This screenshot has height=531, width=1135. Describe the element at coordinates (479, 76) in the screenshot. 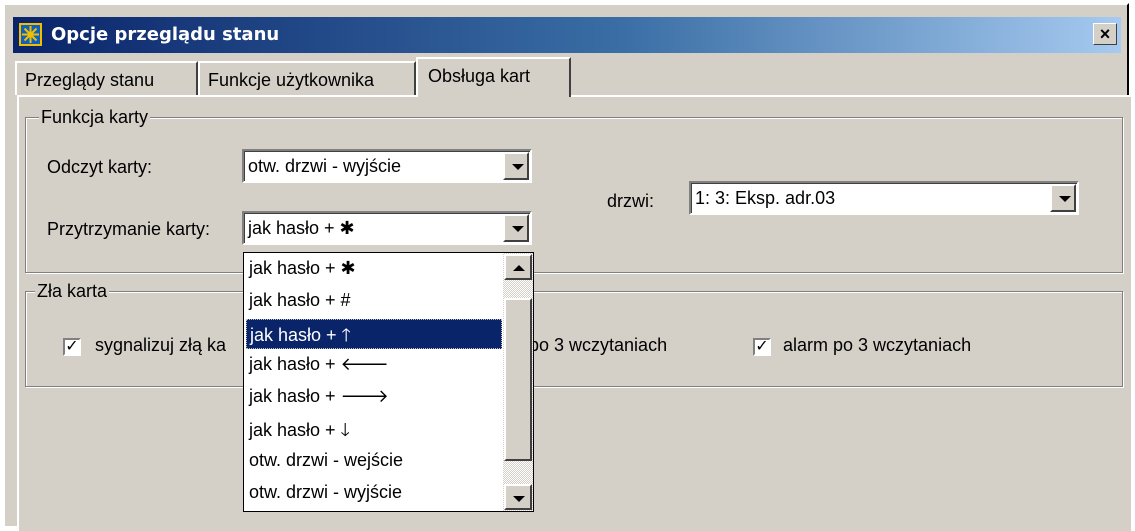

I see `tab-label: Obsługa kart` at that location.